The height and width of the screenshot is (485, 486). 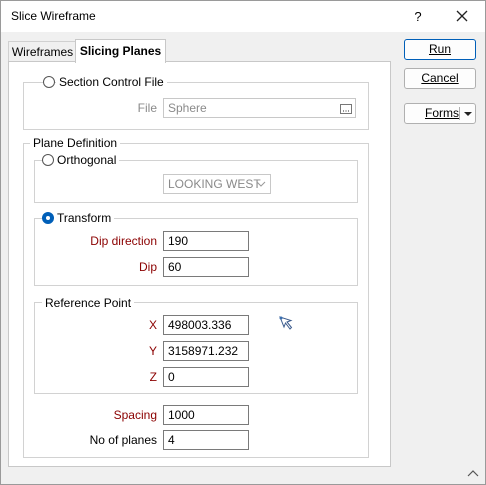 I want to click on browse-icon, so click(x=346, y=111).